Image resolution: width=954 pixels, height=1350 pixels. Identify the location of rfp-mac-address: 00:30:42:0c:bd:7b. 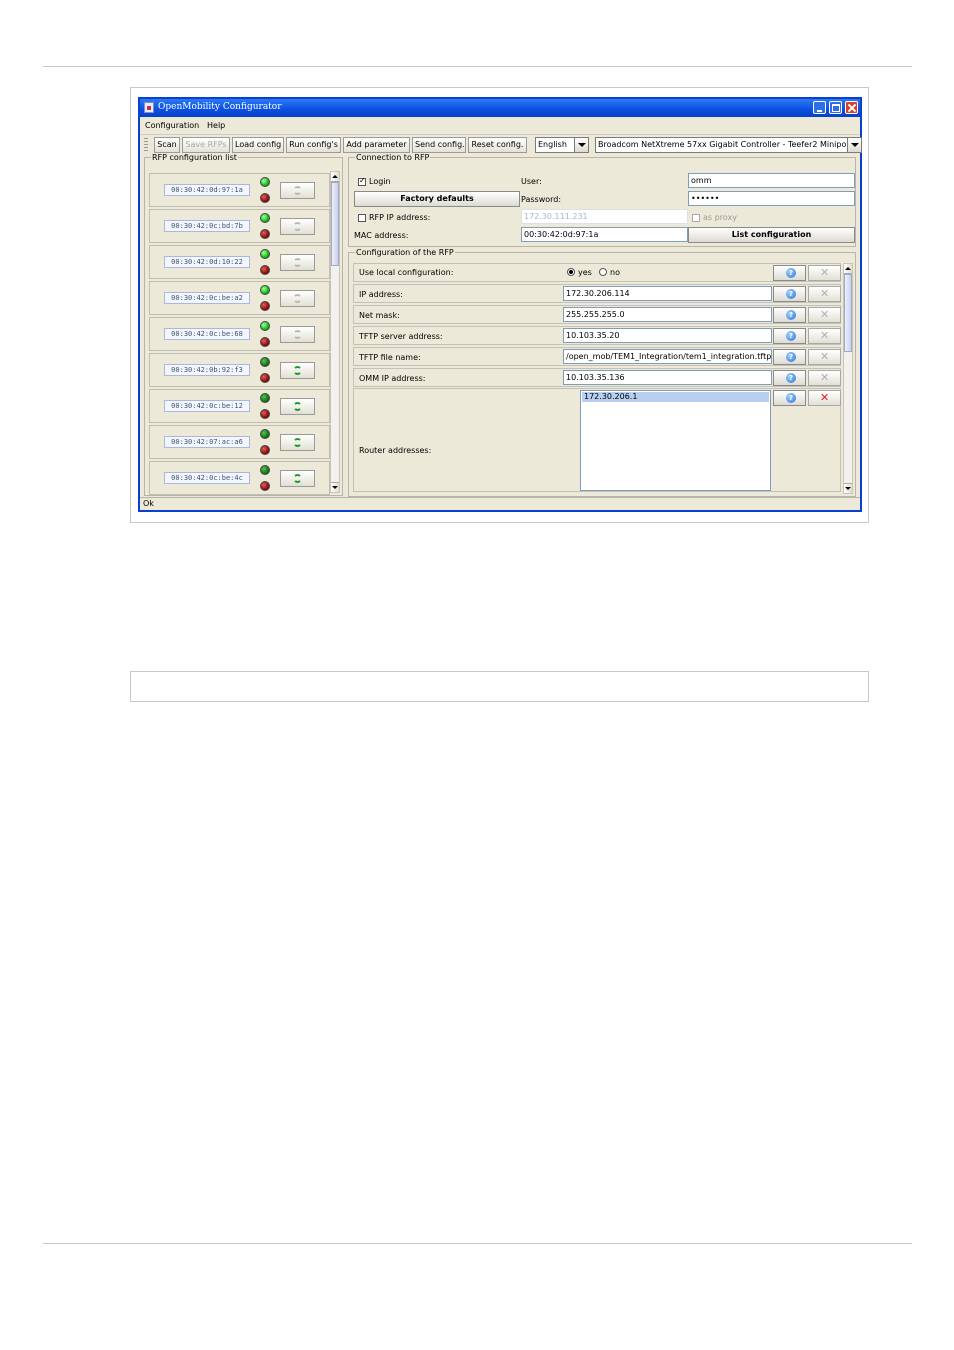
(207, 226).